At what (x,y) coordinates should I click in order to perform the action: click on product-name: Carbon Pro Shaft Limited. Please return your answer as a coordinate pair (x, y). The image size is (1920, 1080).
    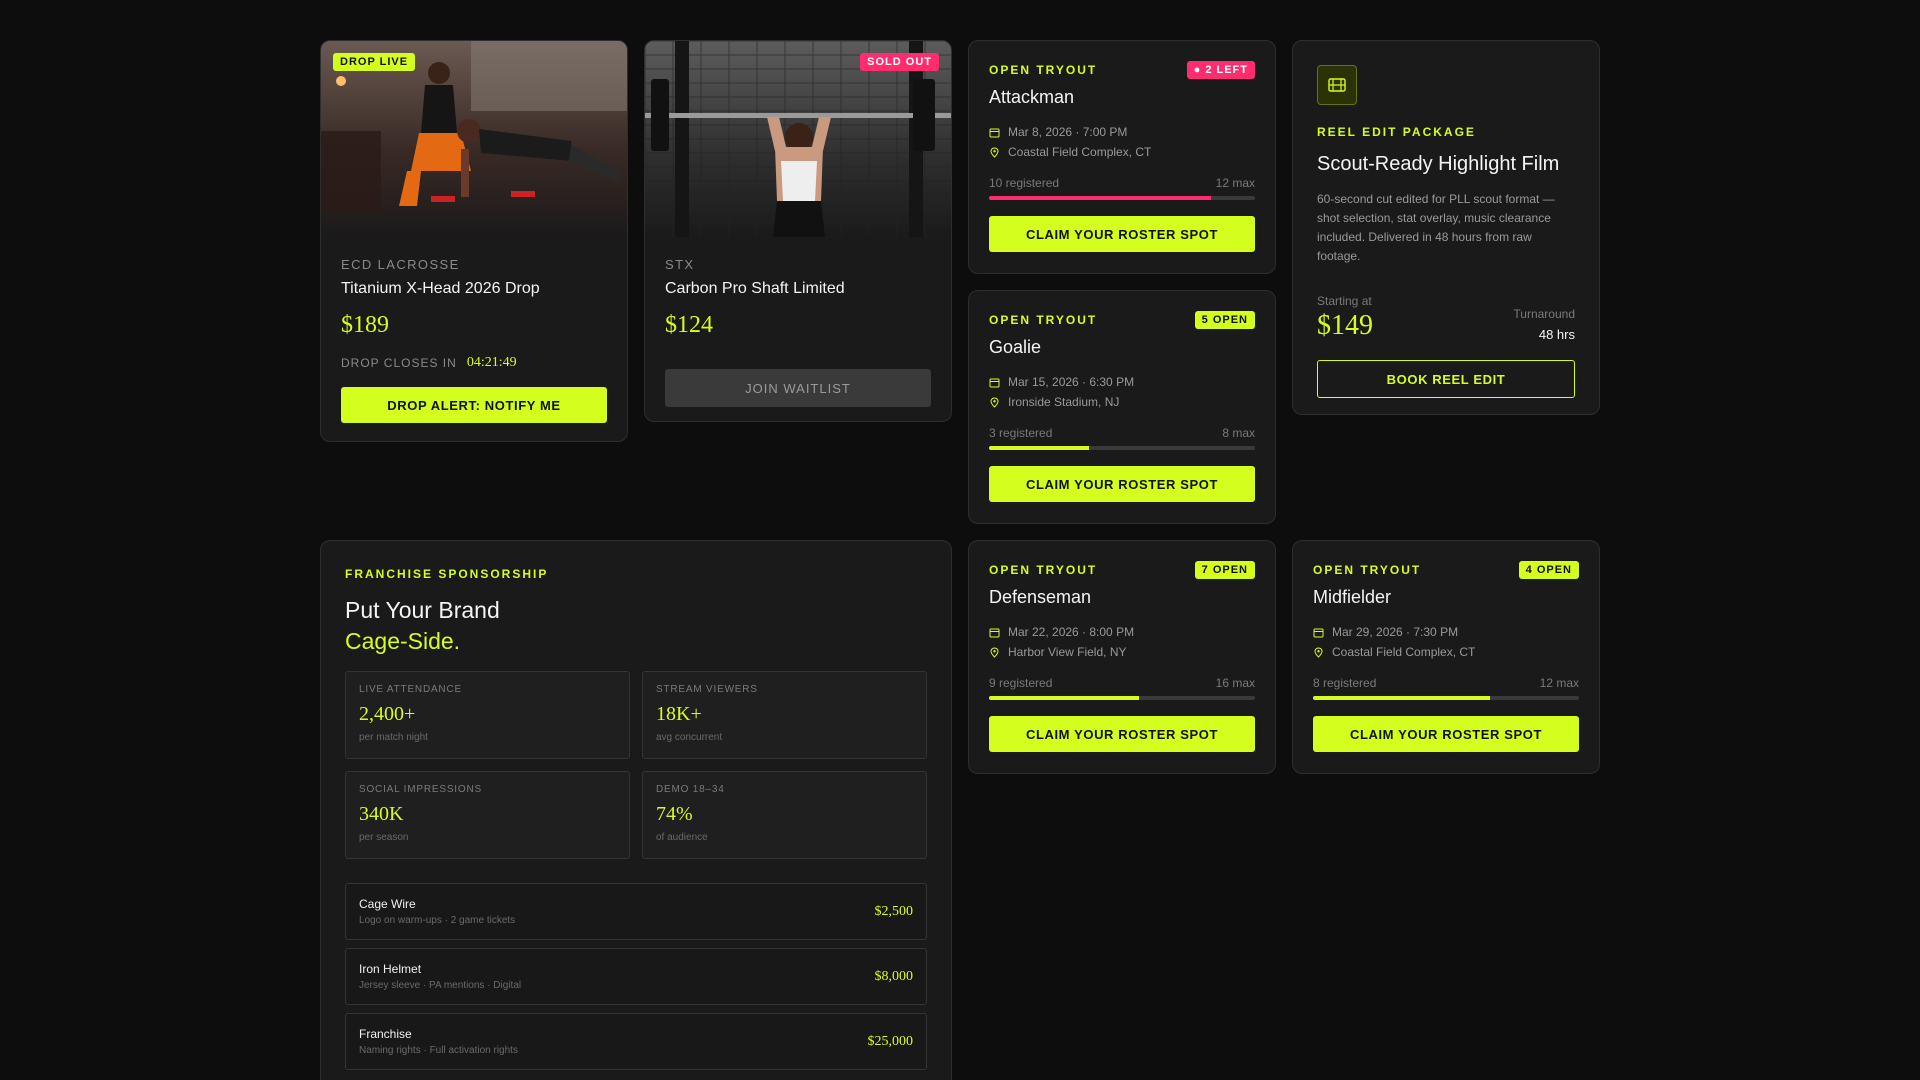
    Looking at the image, I should click on (755, 288).